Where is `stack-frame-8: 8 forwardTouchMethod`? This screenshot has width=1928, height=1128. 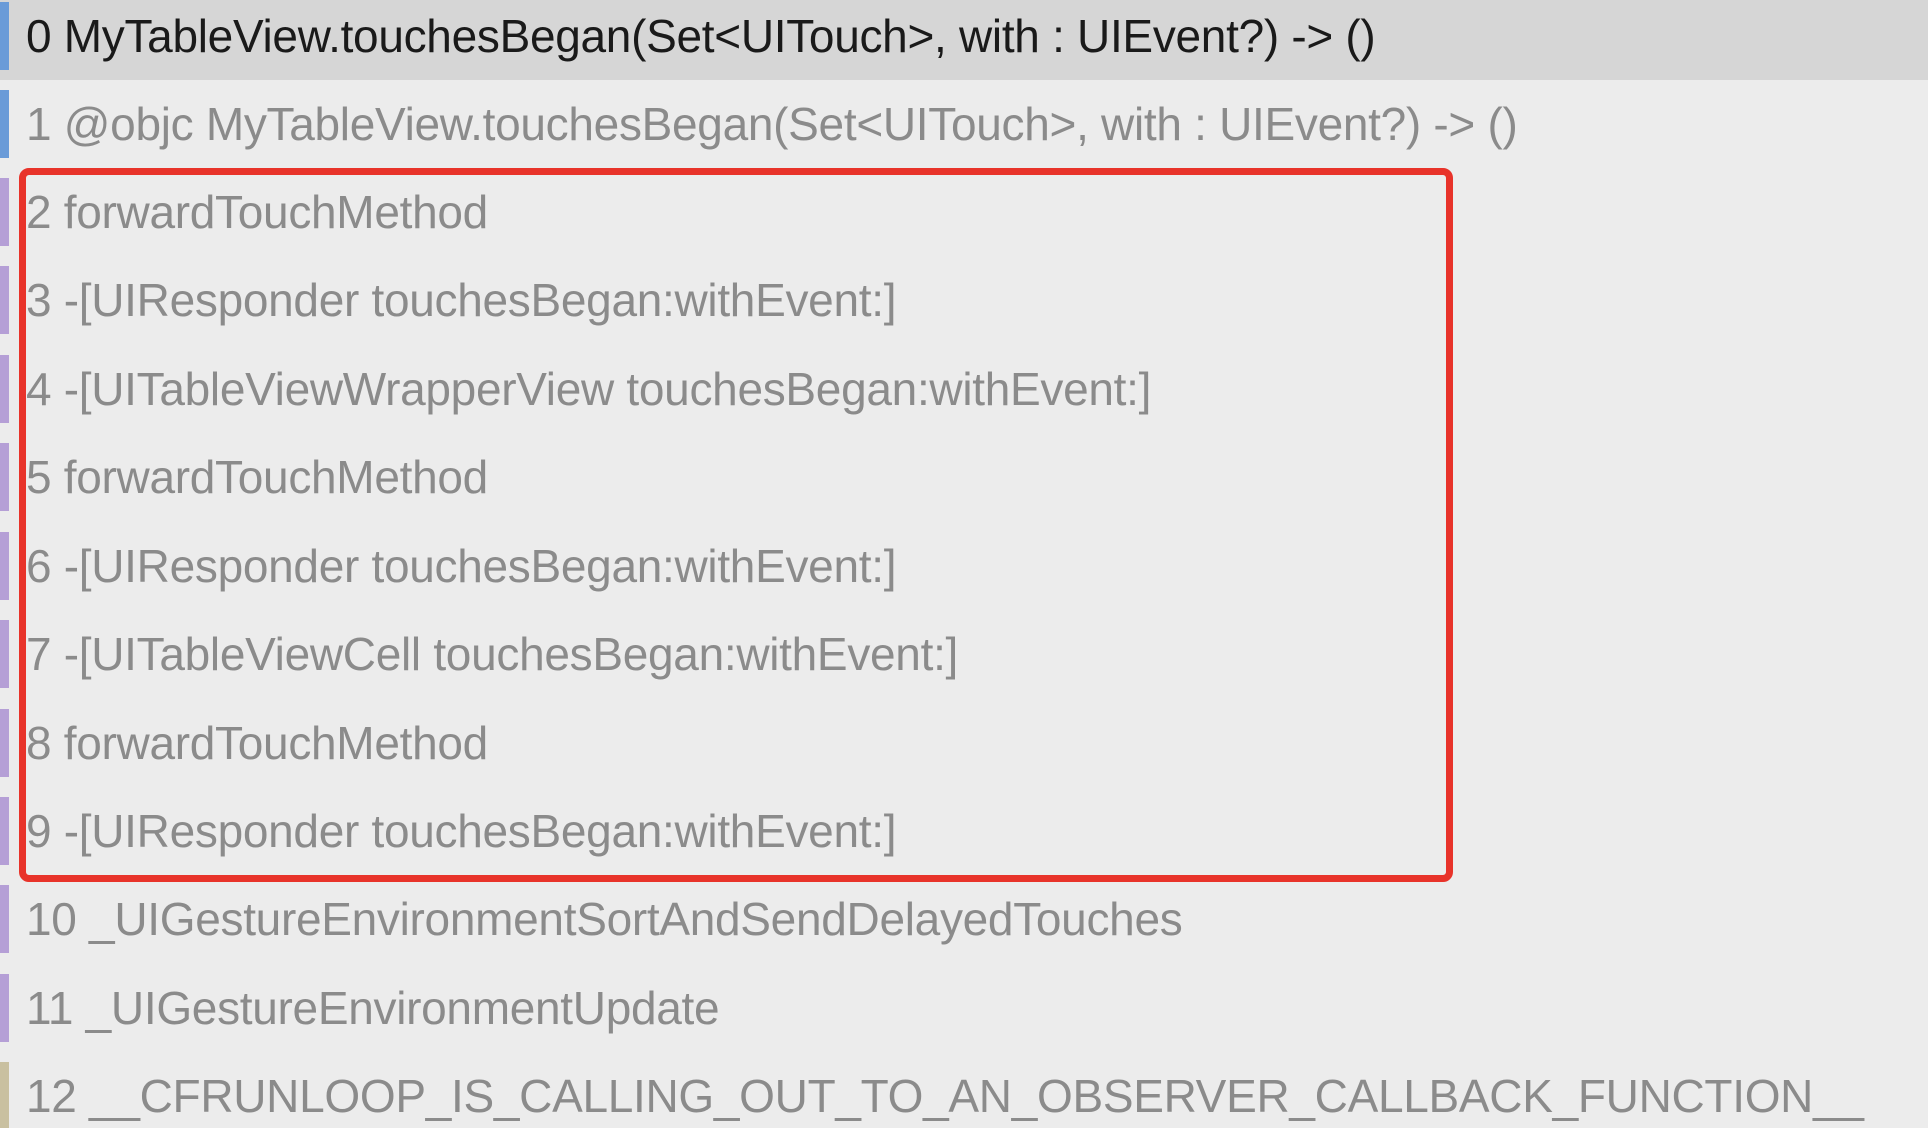 stack-frame-8: 8 forwardTouchMethod is located at coordinates (964, 743).